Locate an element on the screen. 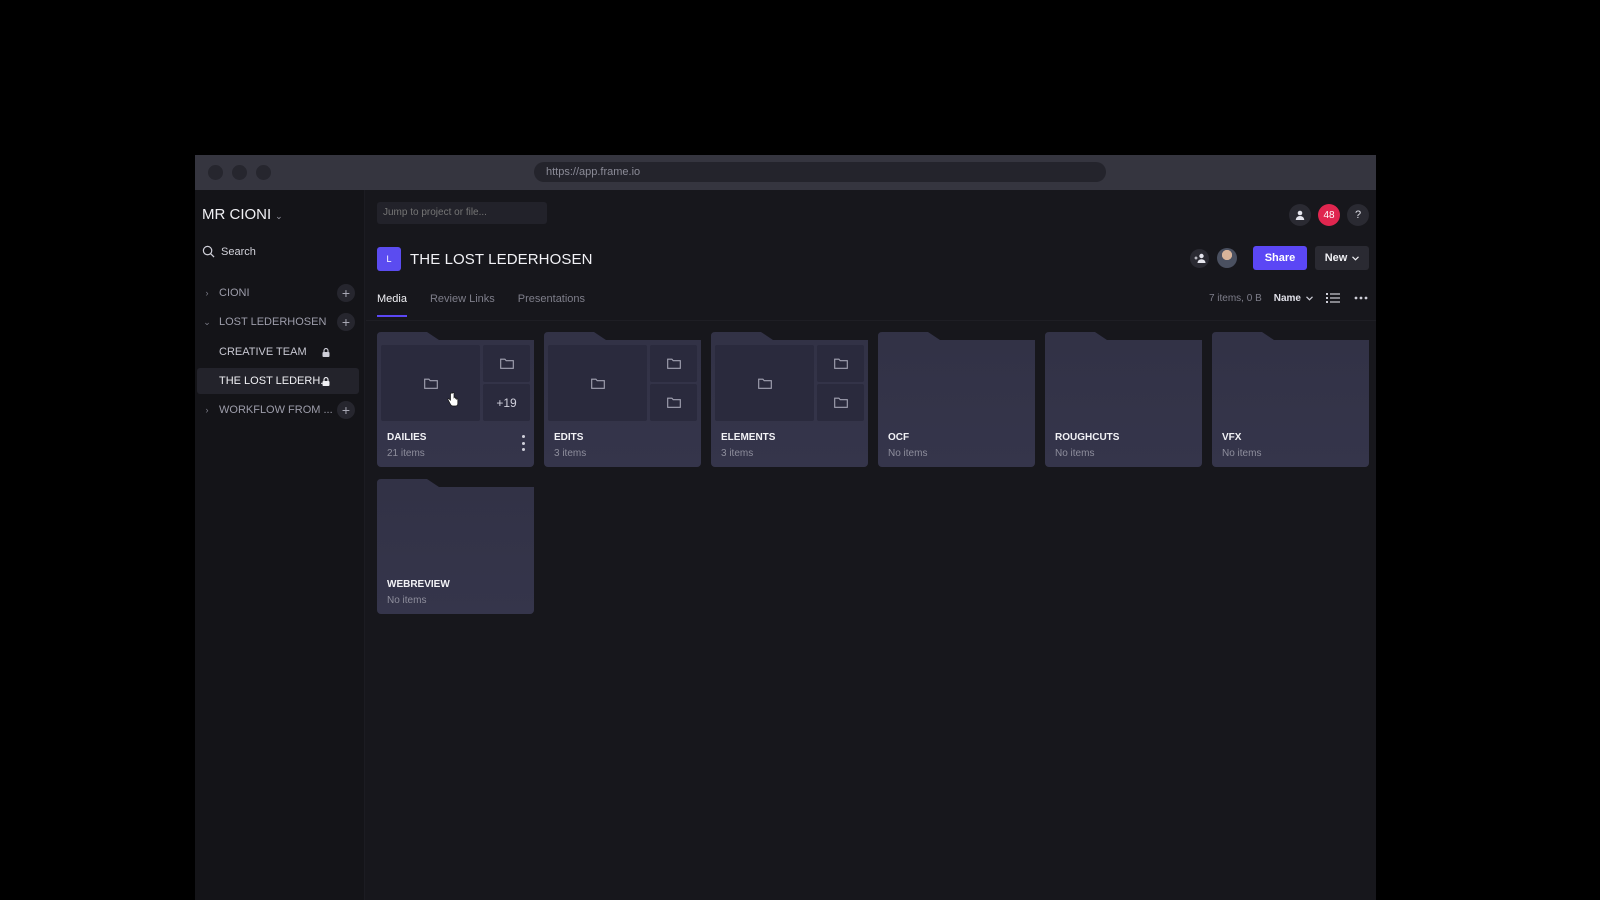  account-button is located at coordinates (1300, 215).